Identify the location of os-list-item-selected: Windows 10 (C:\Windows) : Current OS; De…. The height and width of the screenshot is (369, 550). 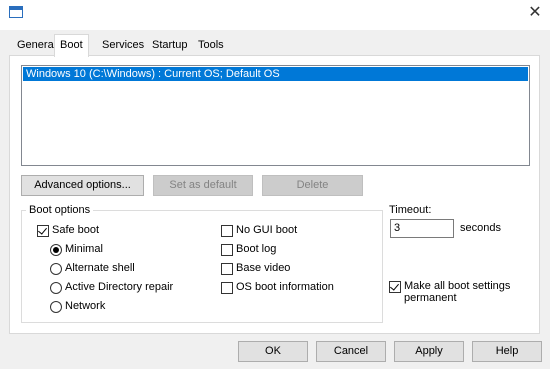
(275, 74).